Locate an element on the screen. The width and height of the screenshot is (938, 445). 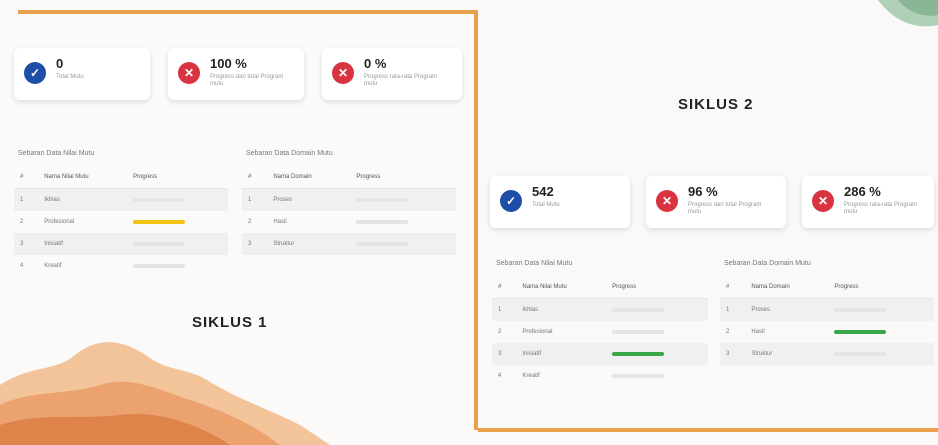
watercolor-decoration is located at coordinates (165, 393).